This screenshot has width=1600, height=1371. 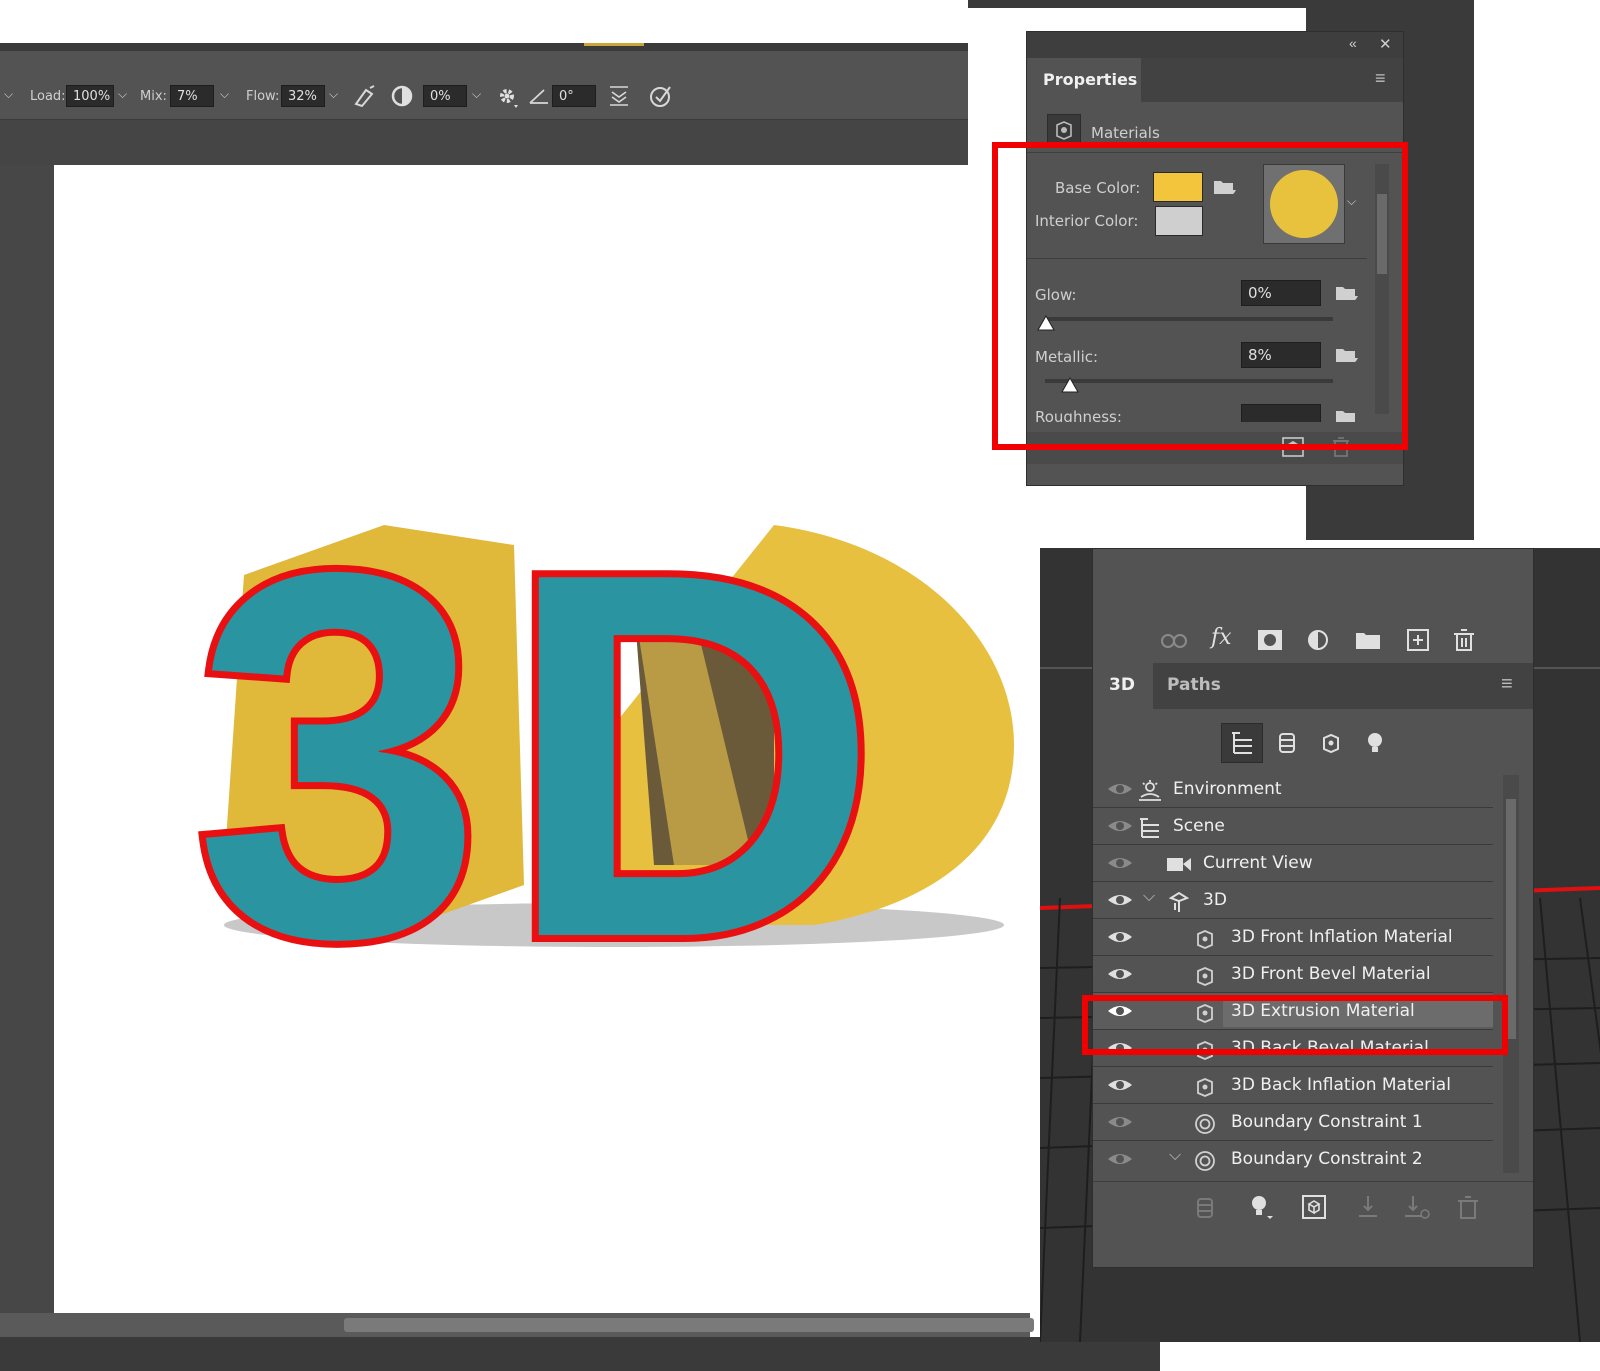 I want to click on fx-icon: fx, so click(x=1221, y=637).